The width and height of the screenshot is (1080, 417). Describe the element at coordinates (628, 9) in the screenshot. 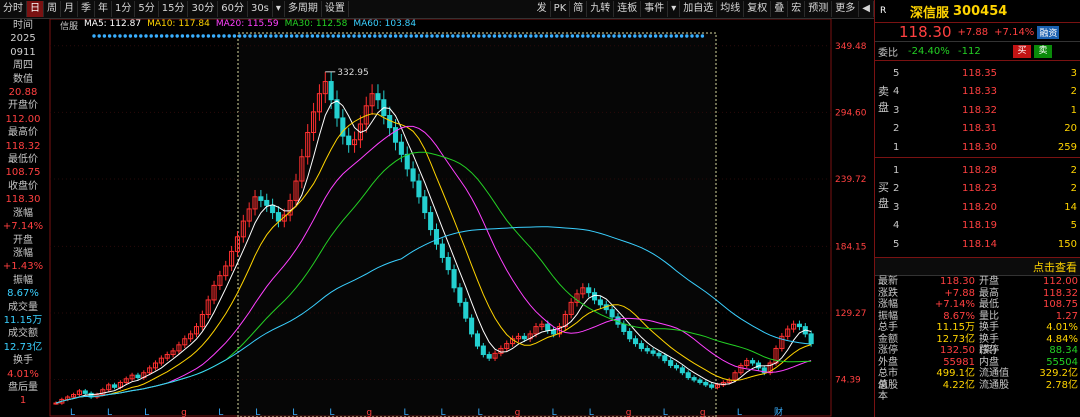

I see `tool-button: 连板` at that location.